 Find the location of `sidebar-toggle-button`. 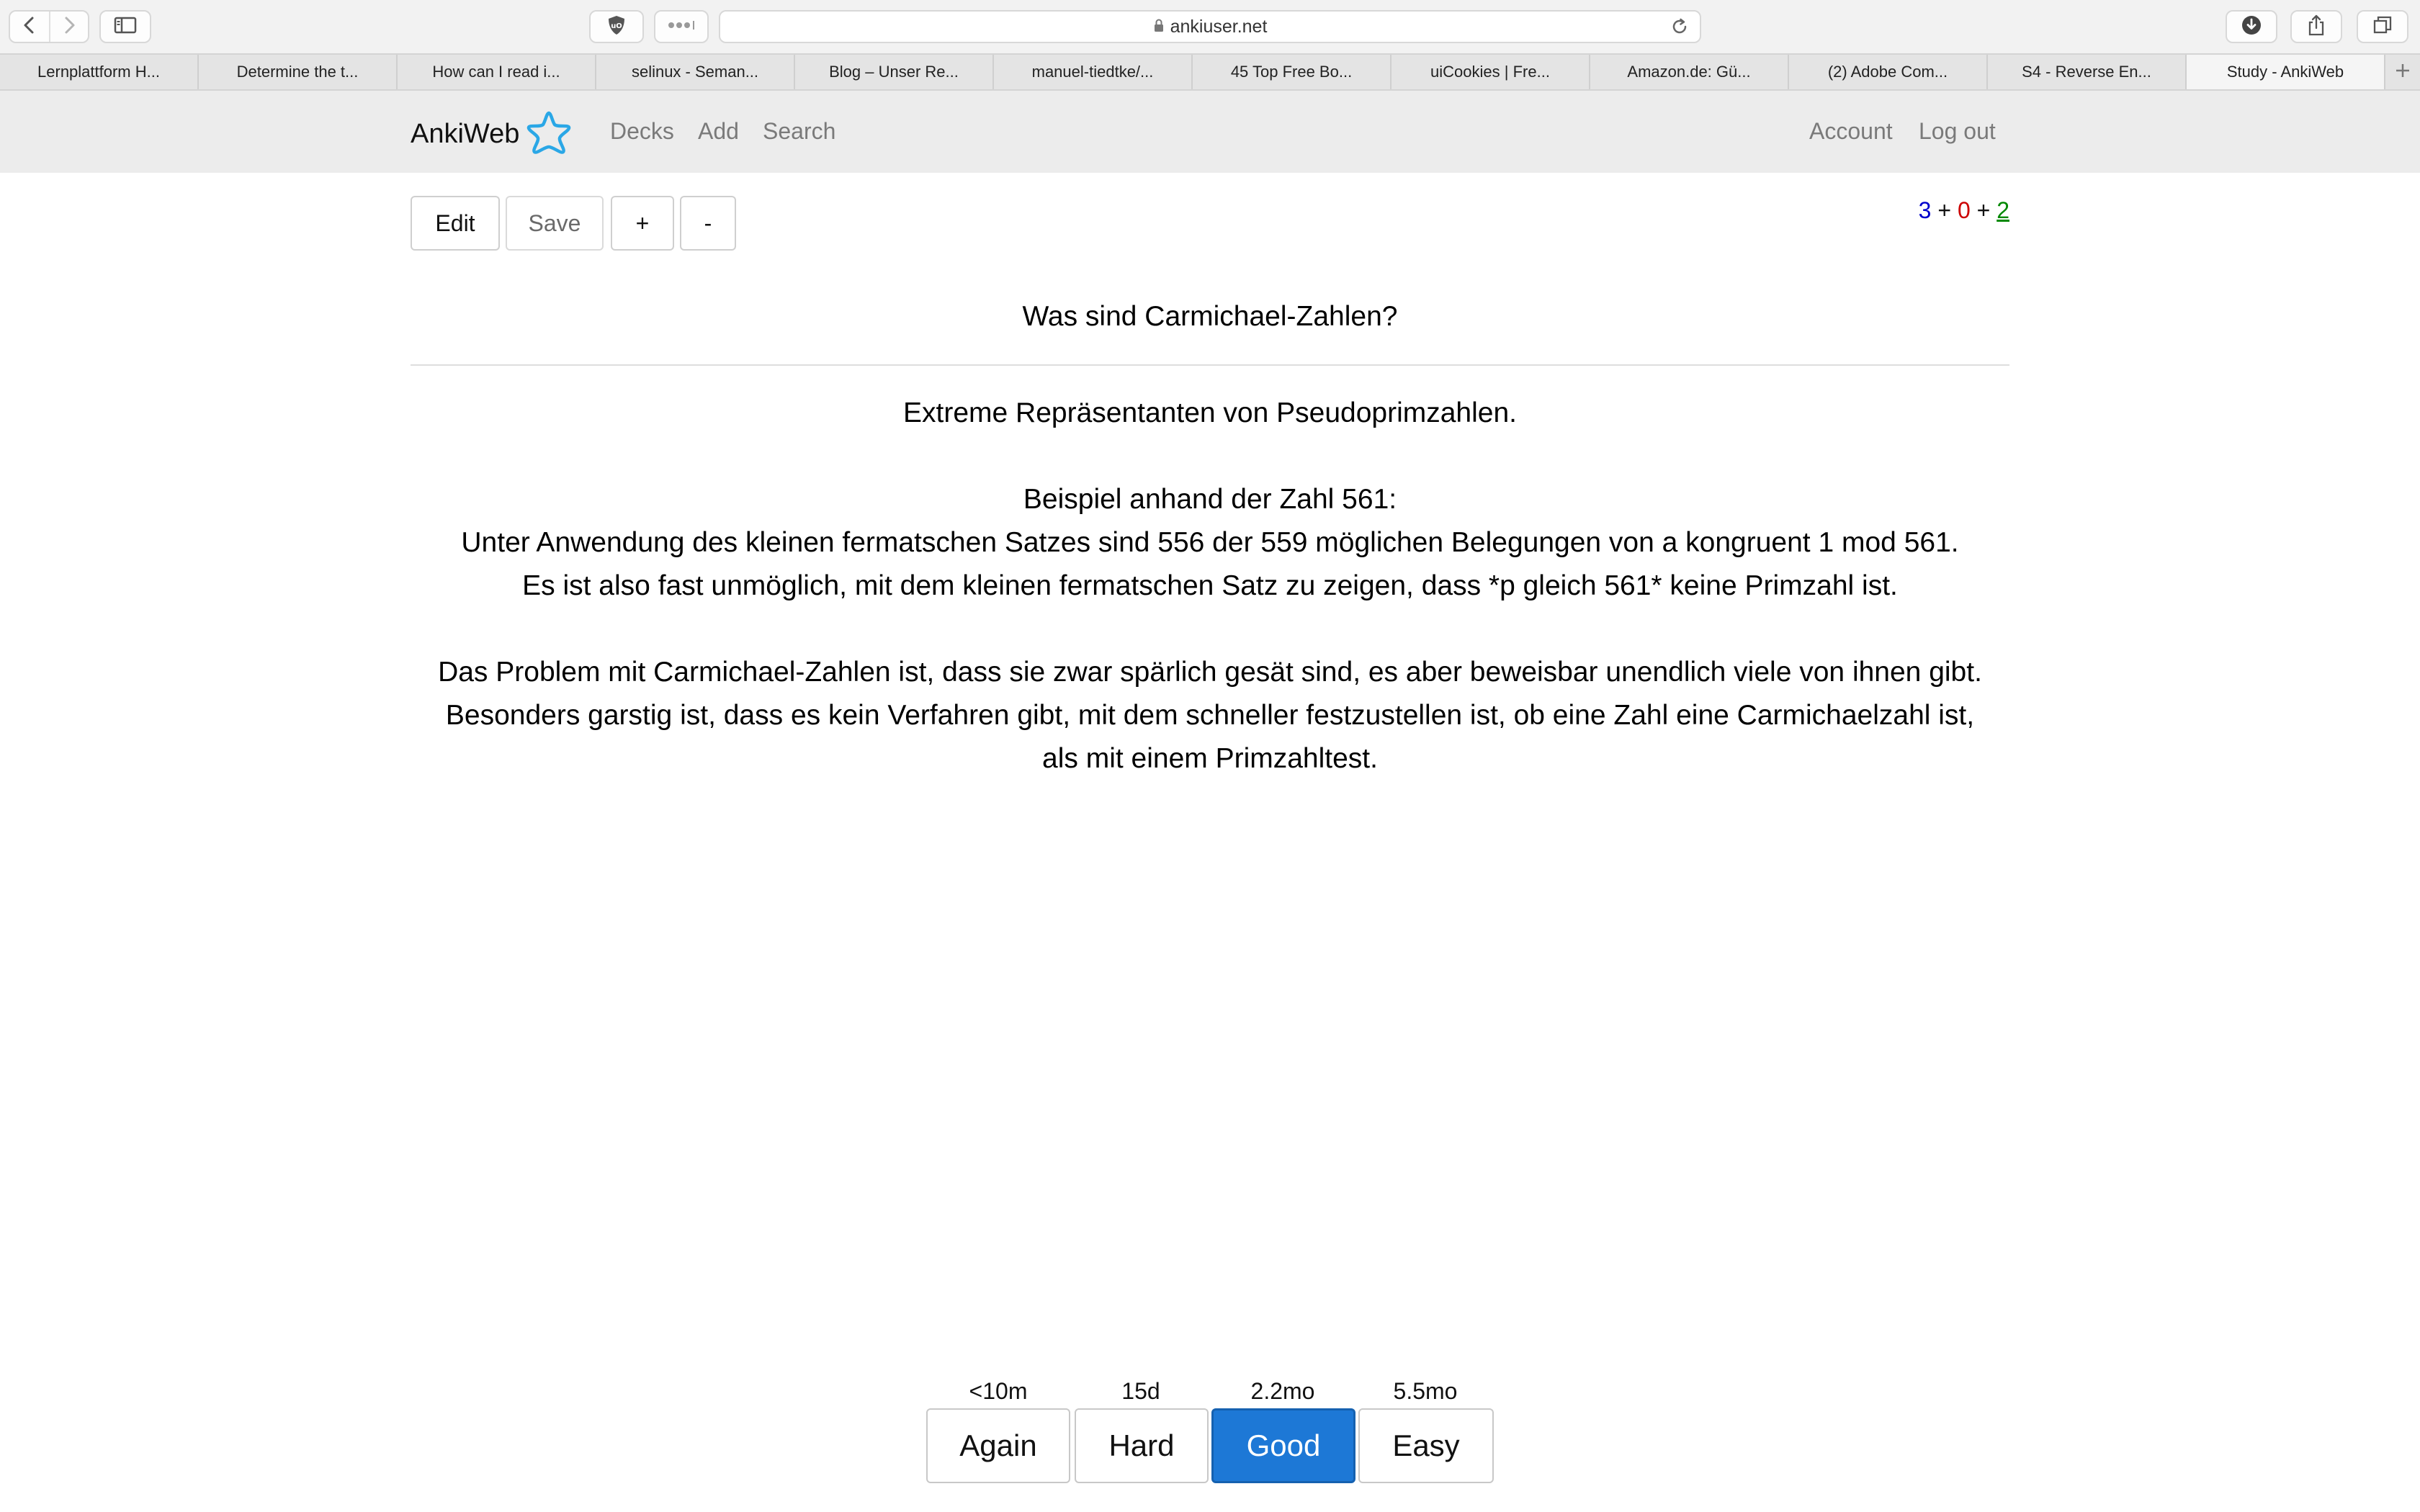

sidebar-toggle-button is located at coordinates (125, 26).